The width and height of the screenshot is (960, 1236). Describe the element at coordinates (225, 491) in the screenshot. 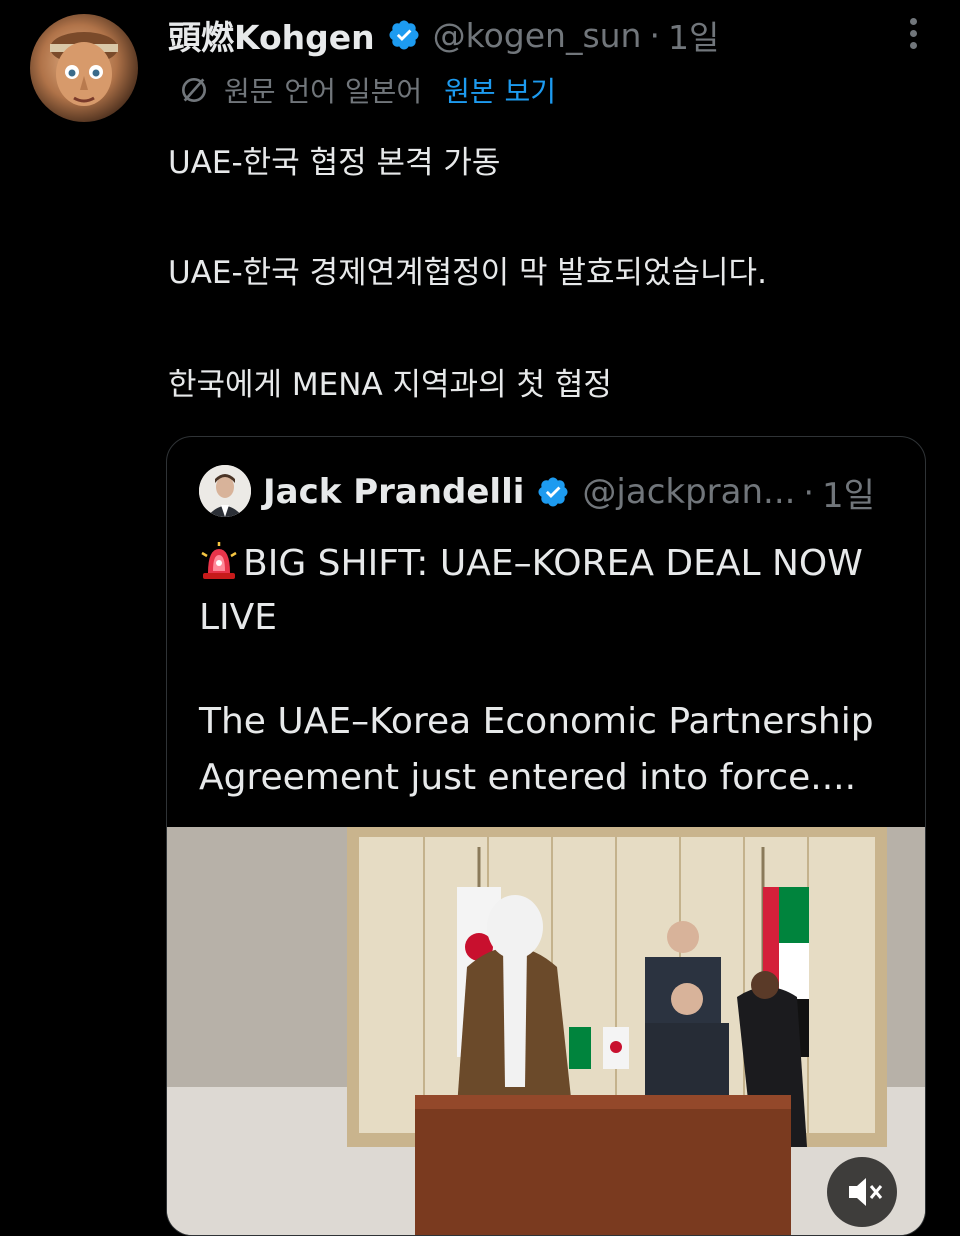

I see `quoted-author-avatar` at that location.